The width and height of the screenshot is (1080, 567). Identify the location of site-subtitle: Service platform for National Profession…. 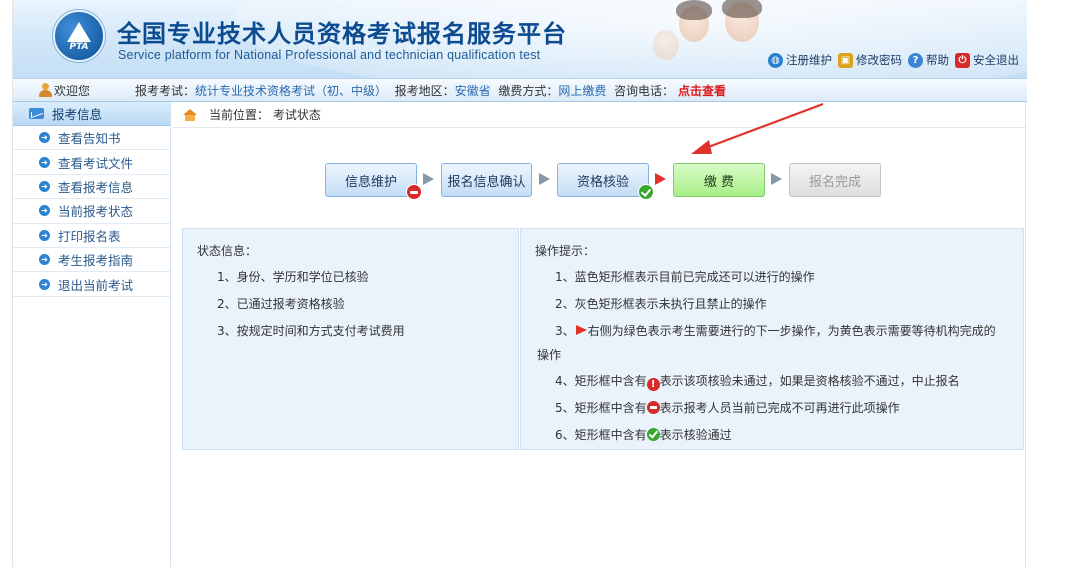
(329, 55).